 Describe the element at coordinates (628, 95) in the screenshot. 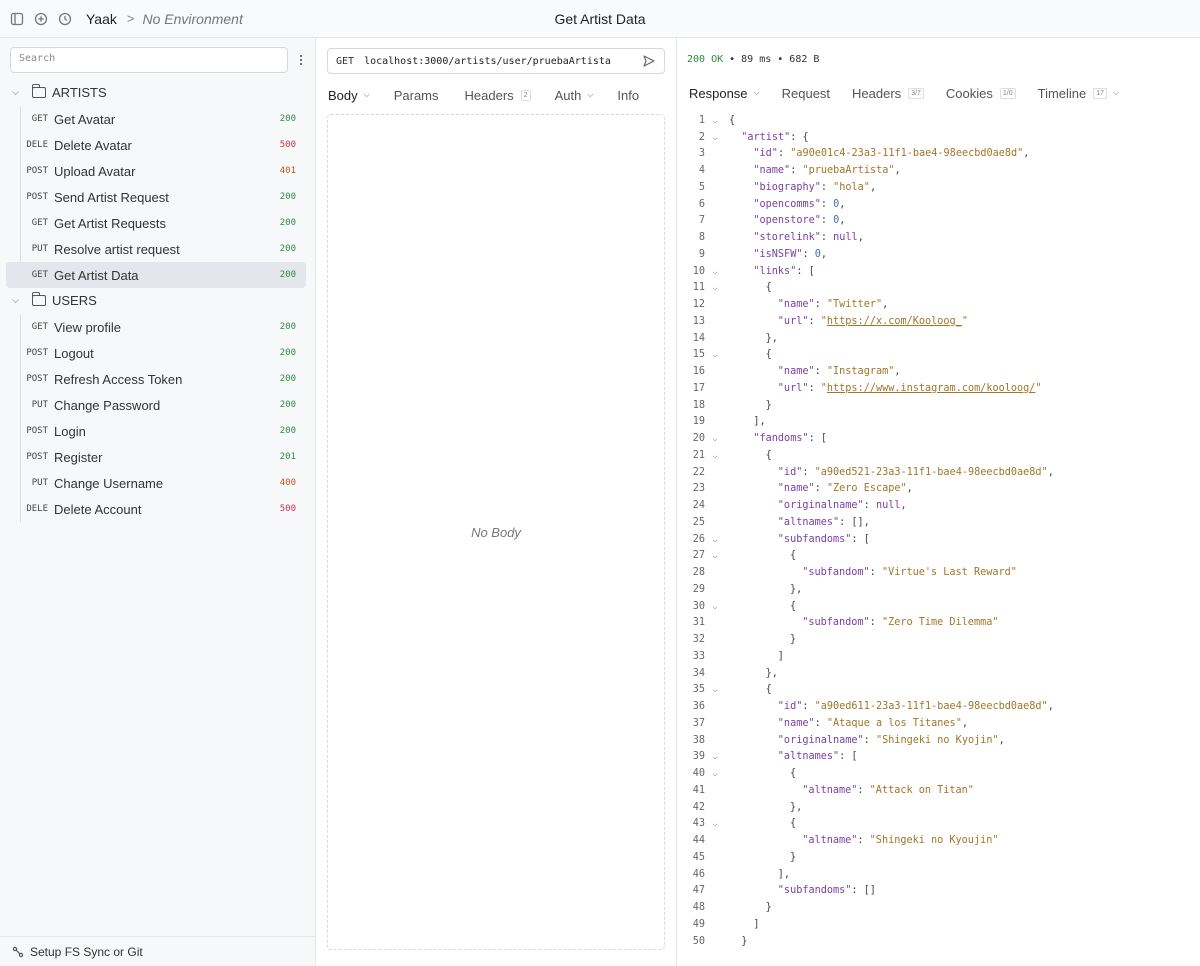

I see `tab-info: Info` at that location.